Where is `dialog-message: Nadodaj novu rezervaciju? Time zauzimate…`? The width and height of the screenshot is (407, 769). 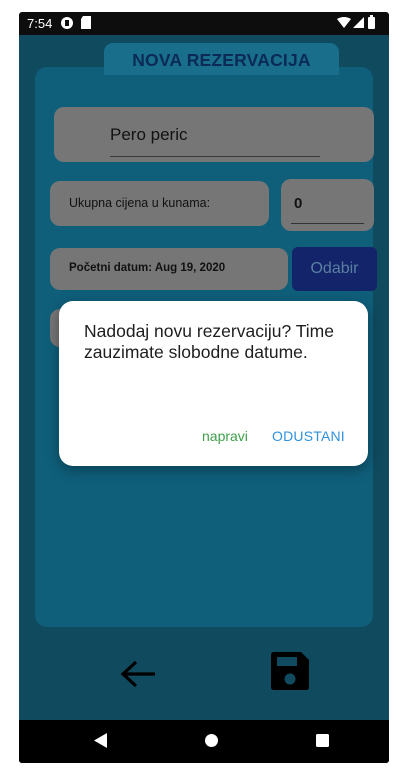
dialog-message: Nadodaj novu rezervaciju? Time zauzimate… is located at coordinates (209, 341).